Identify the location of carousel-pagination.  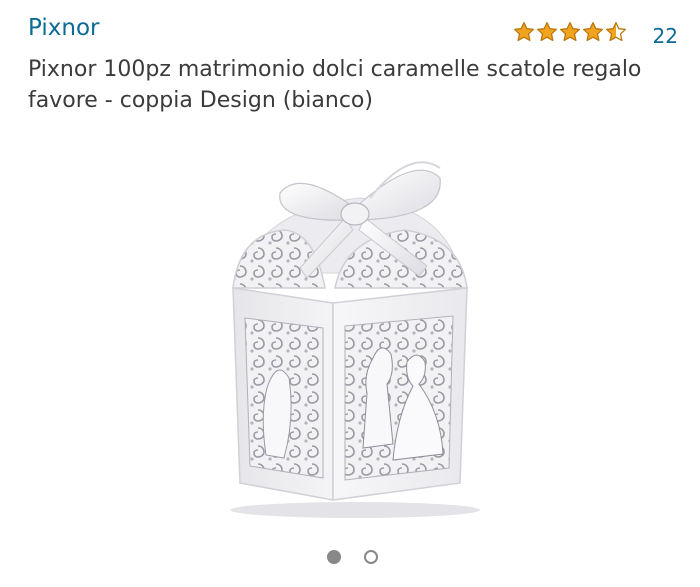
(350, 560).